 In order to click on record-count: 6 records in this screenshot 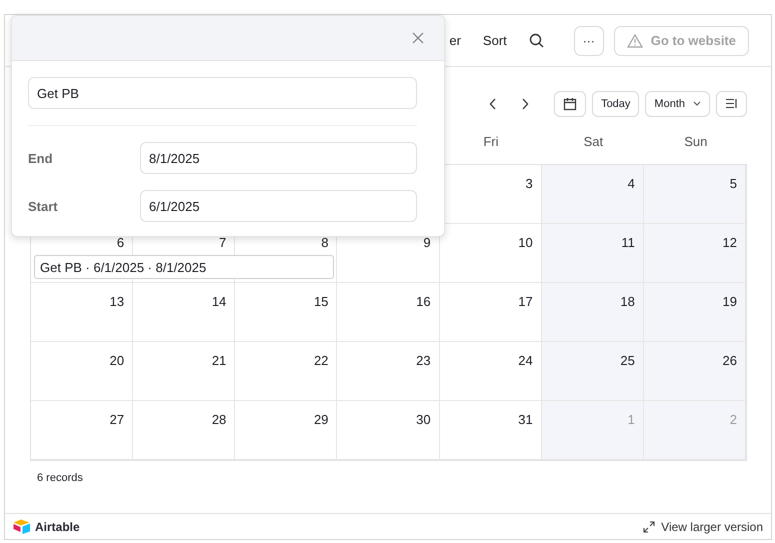, I will do `click(60, 478)`.